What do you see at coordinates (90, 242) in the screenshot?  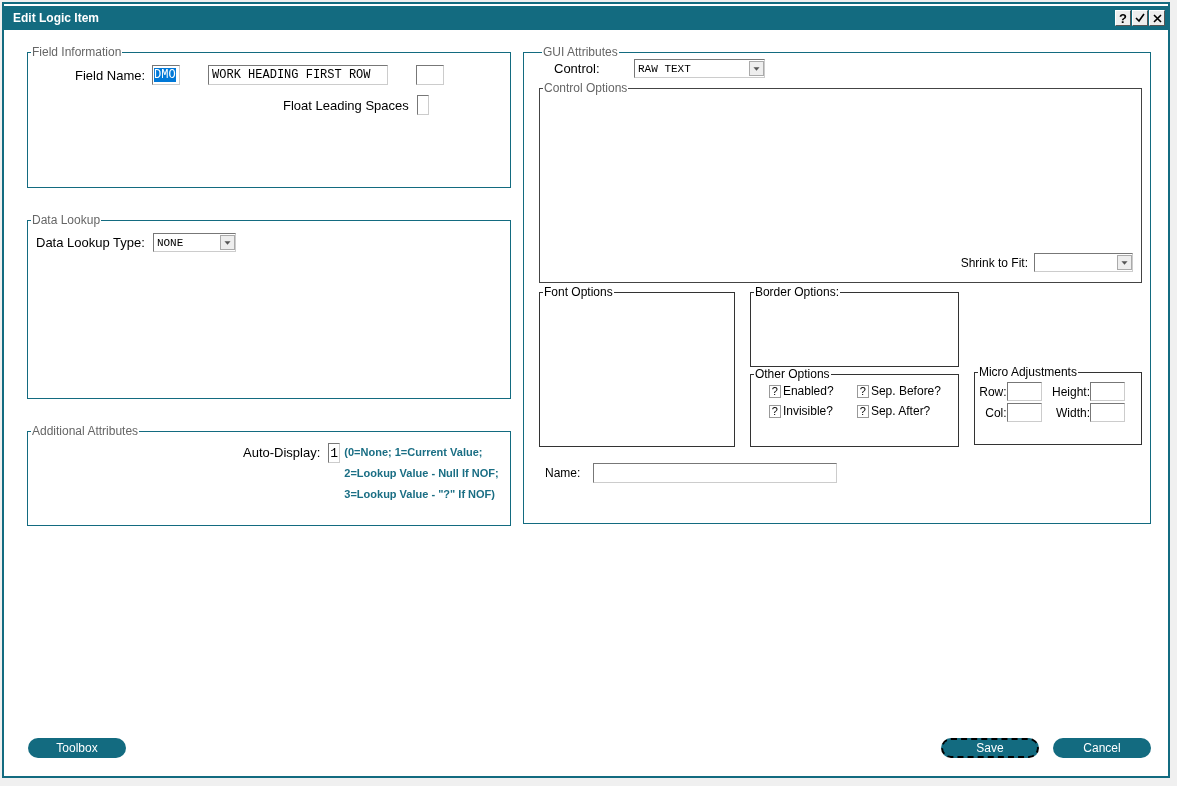 I see `field-label: Data Lookup Type:` at bounding box center [90, 242].